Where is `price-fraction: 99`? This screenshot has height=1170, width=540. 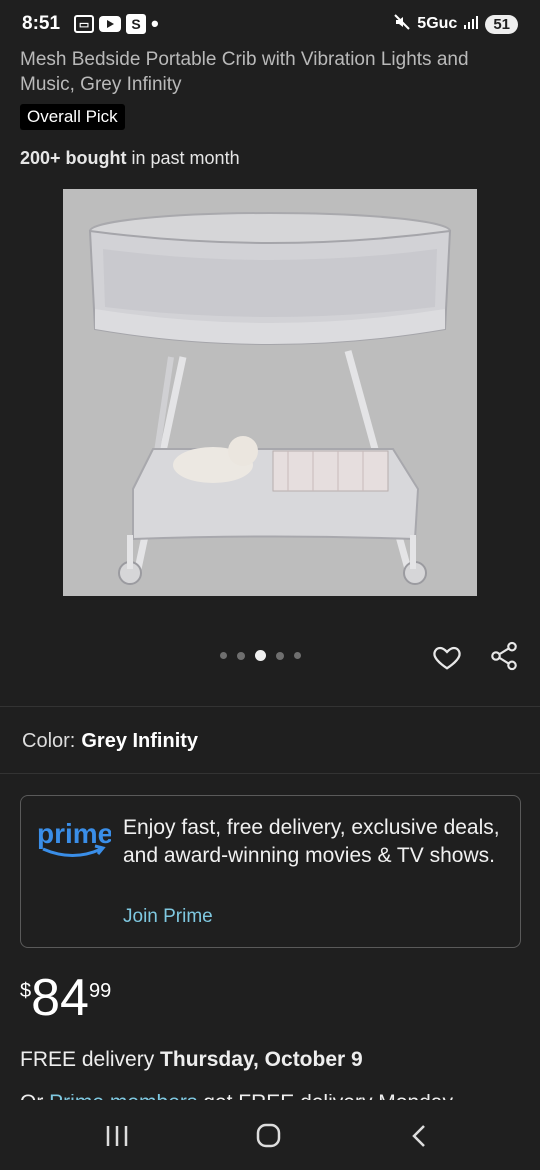 price-fraction: 99 is located at coordinates (100, 991).